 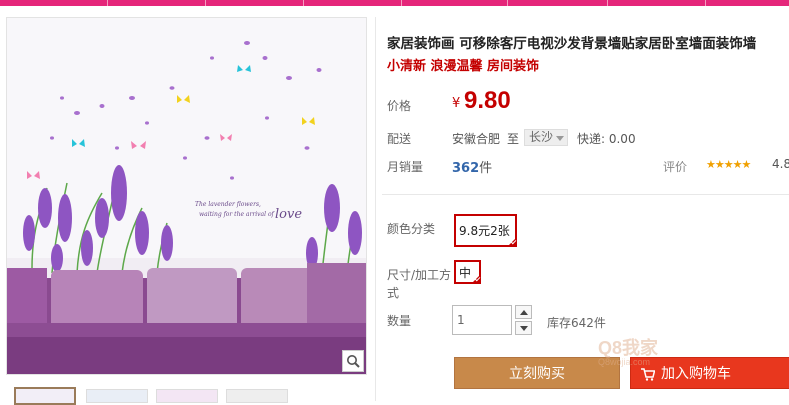 I want to click on sku-color-value: 9.8元2张, so click(x=484, y=231).